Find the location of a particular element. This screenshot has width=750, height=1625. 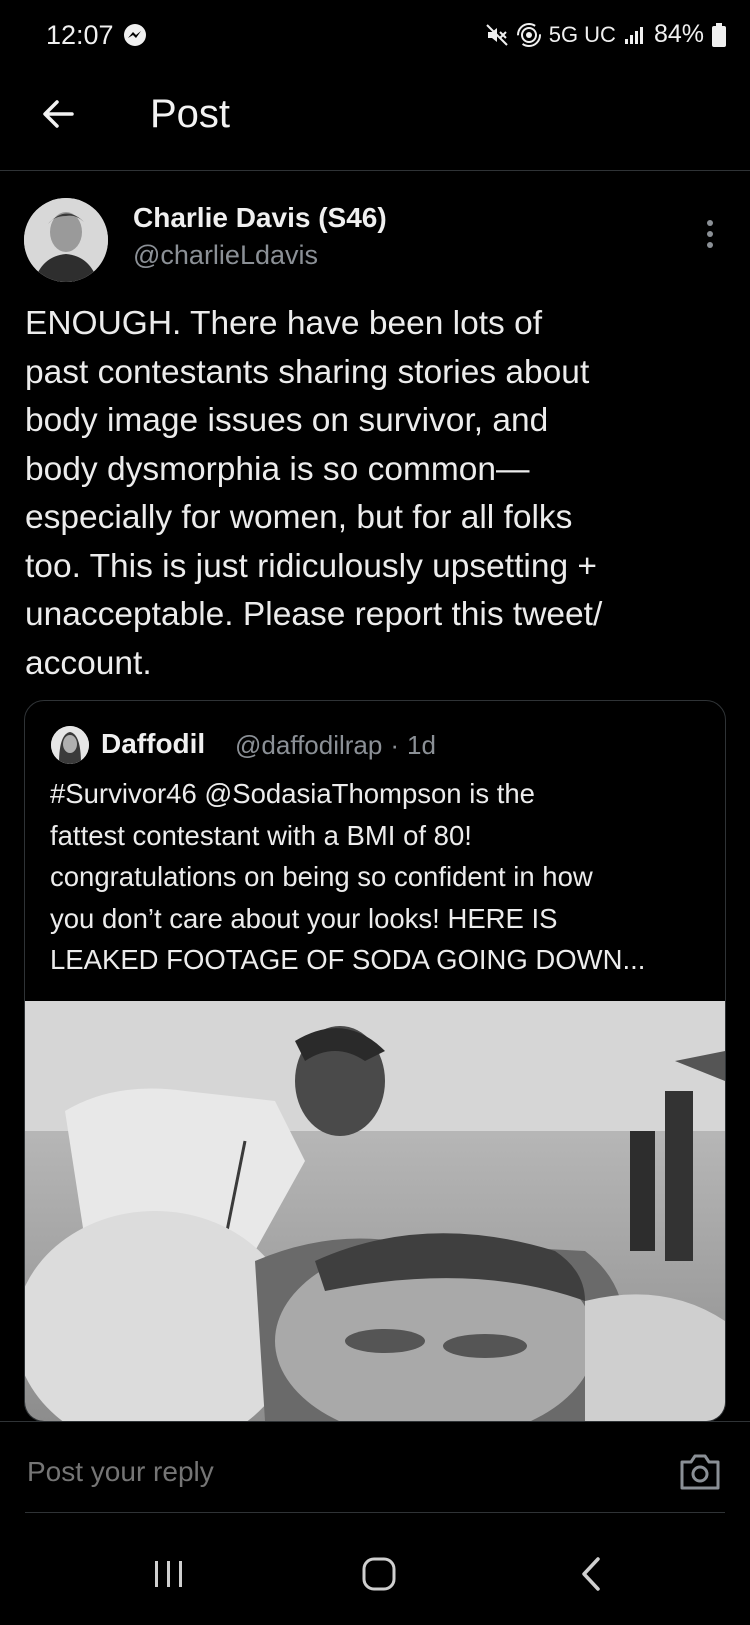

recent-apps-button is located at coordinates (169, 1574).